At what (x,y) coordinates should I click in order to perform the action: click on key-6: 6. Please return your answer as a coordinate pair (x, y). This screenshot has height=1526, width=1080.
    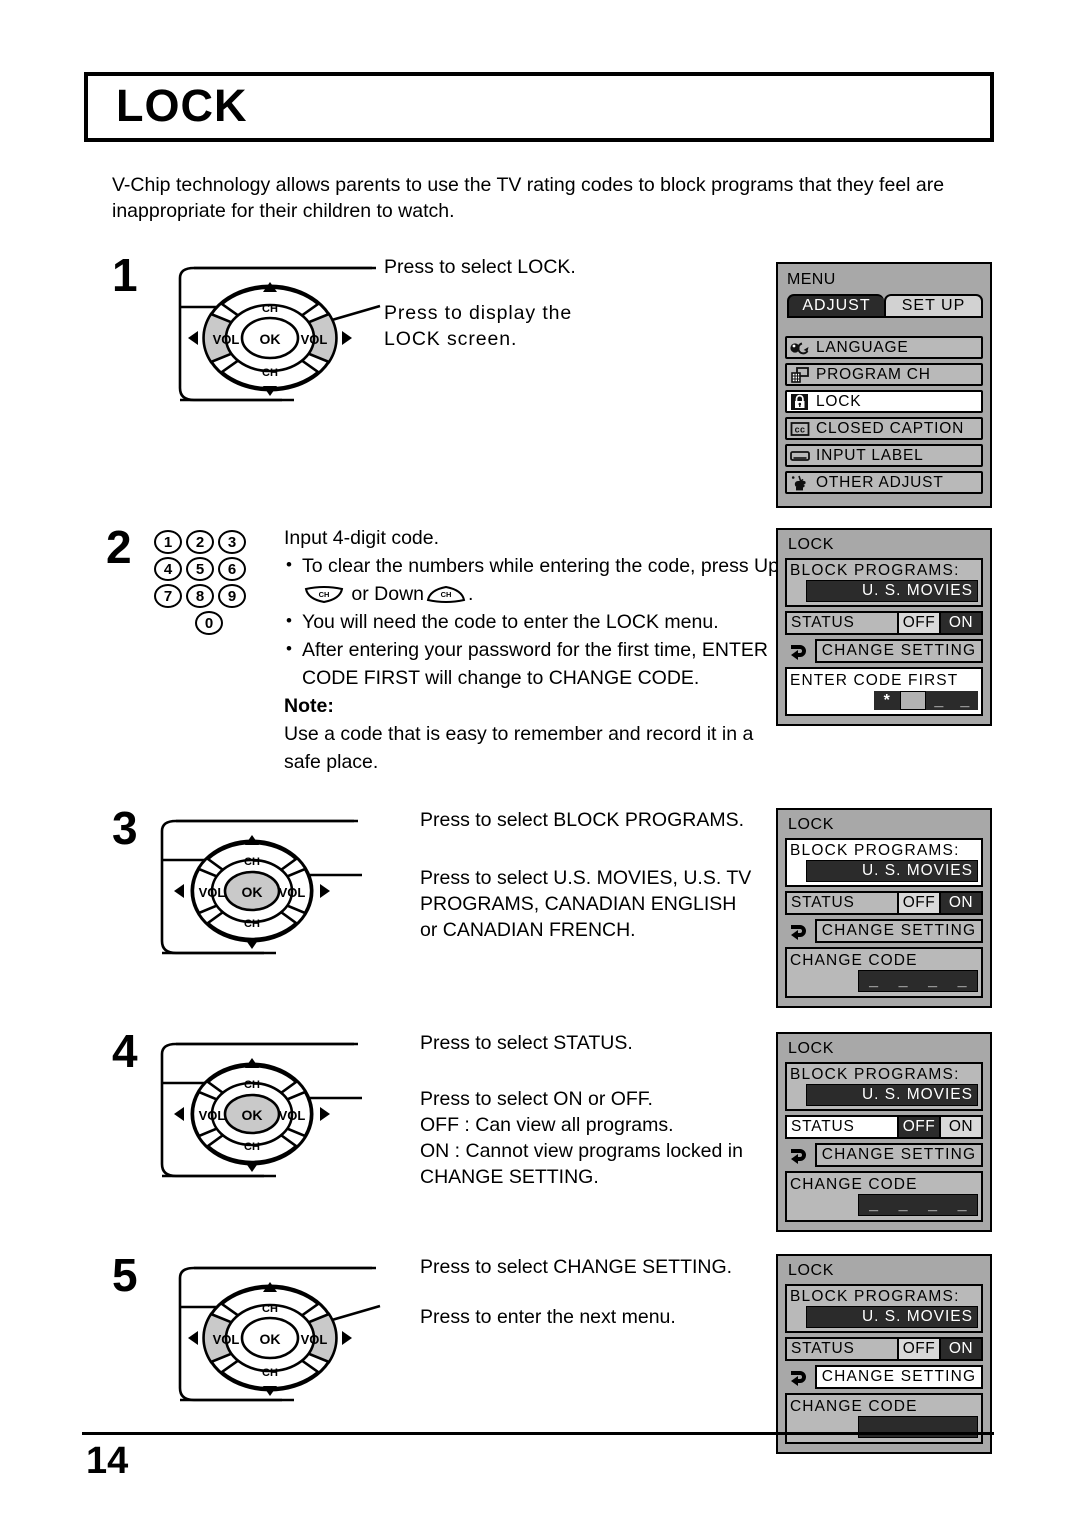
    Looking at the image, I should click on (232, 569).